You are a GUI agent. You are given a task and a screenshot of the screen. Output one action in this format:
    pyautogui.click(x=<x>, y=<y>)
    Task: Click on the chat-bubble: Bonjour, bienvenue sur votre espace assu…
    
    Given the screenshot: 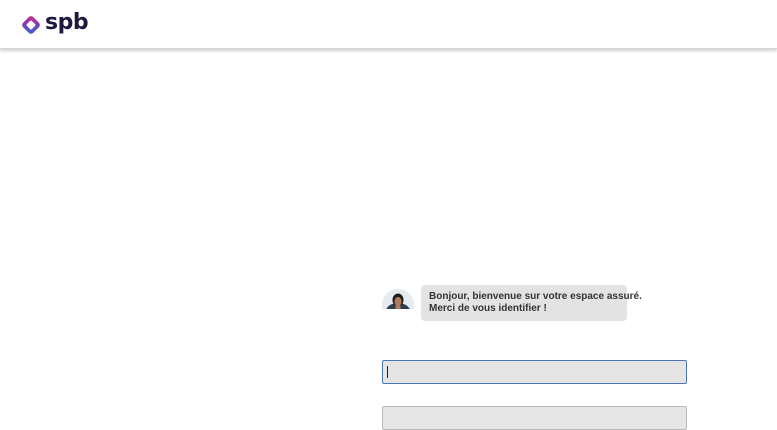 What is the action you would take?
    pyautogui.click(x=531, y=303)
    